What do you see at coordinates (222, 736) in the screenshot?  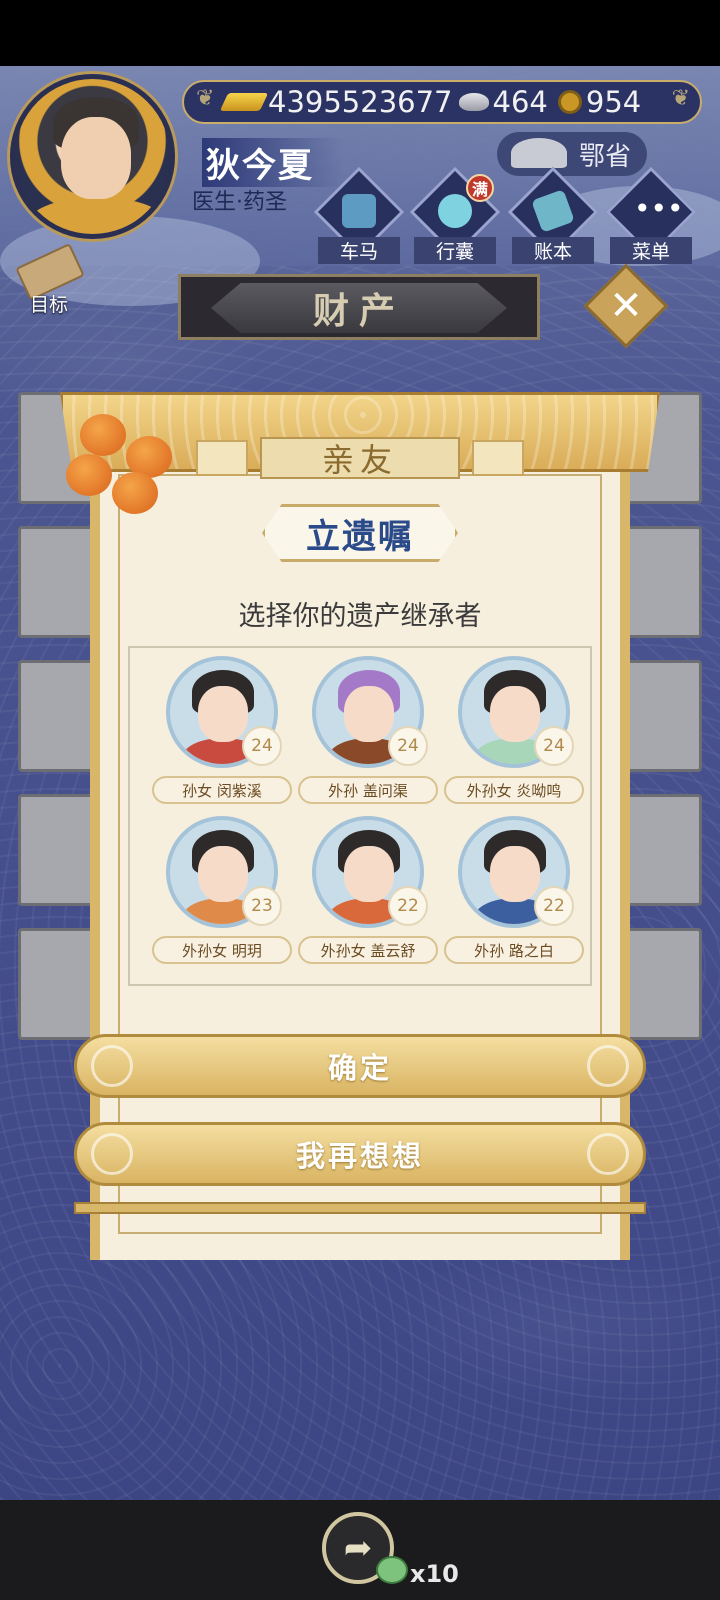 I see `heir-card: 24 孙女 闵紫溪` at bounding box center [222, 736].